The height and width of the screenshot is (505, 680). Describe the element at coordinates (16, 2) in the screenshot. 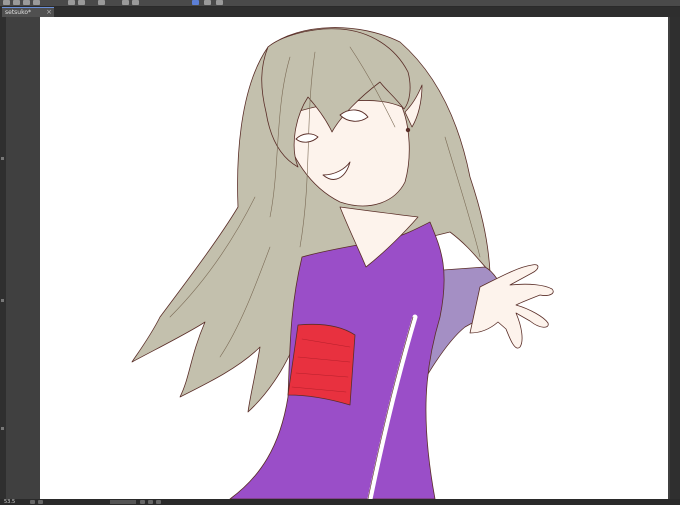

I see `redo-icon` at that location.